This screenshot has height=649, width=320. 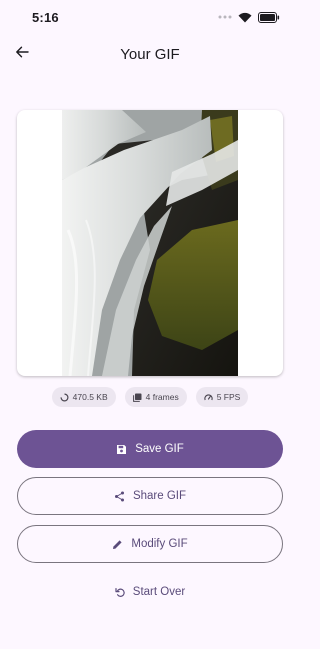 What do you see at coordinates (159, 496) in the screenshot?
I see `share-gif-label: Share GIF` at bounding box center [159, 496].